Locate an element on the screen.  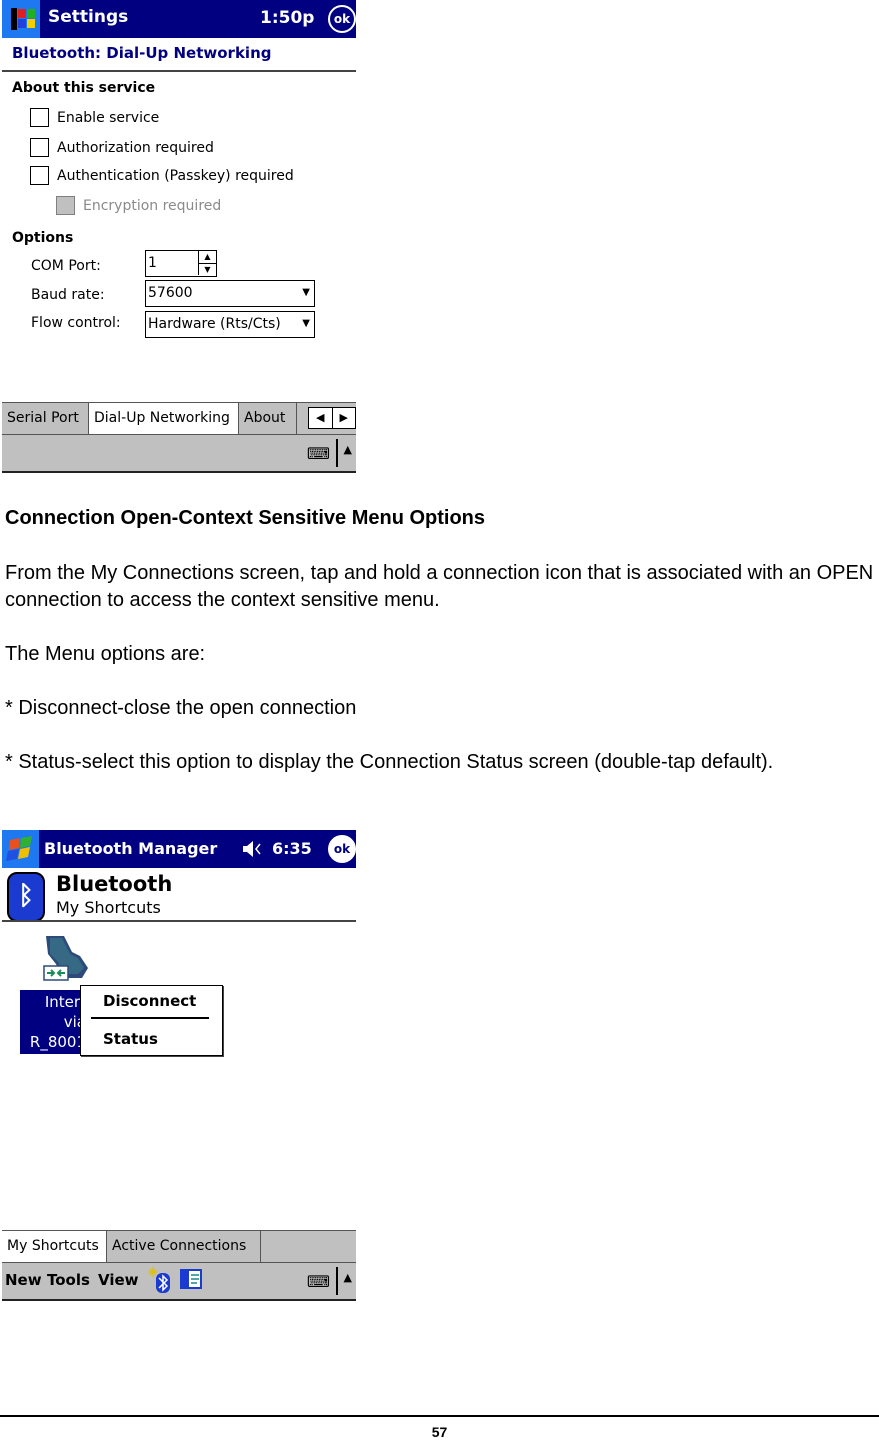
encryption-required-checkbox: Encryption required is located at coordinates (138, 205).